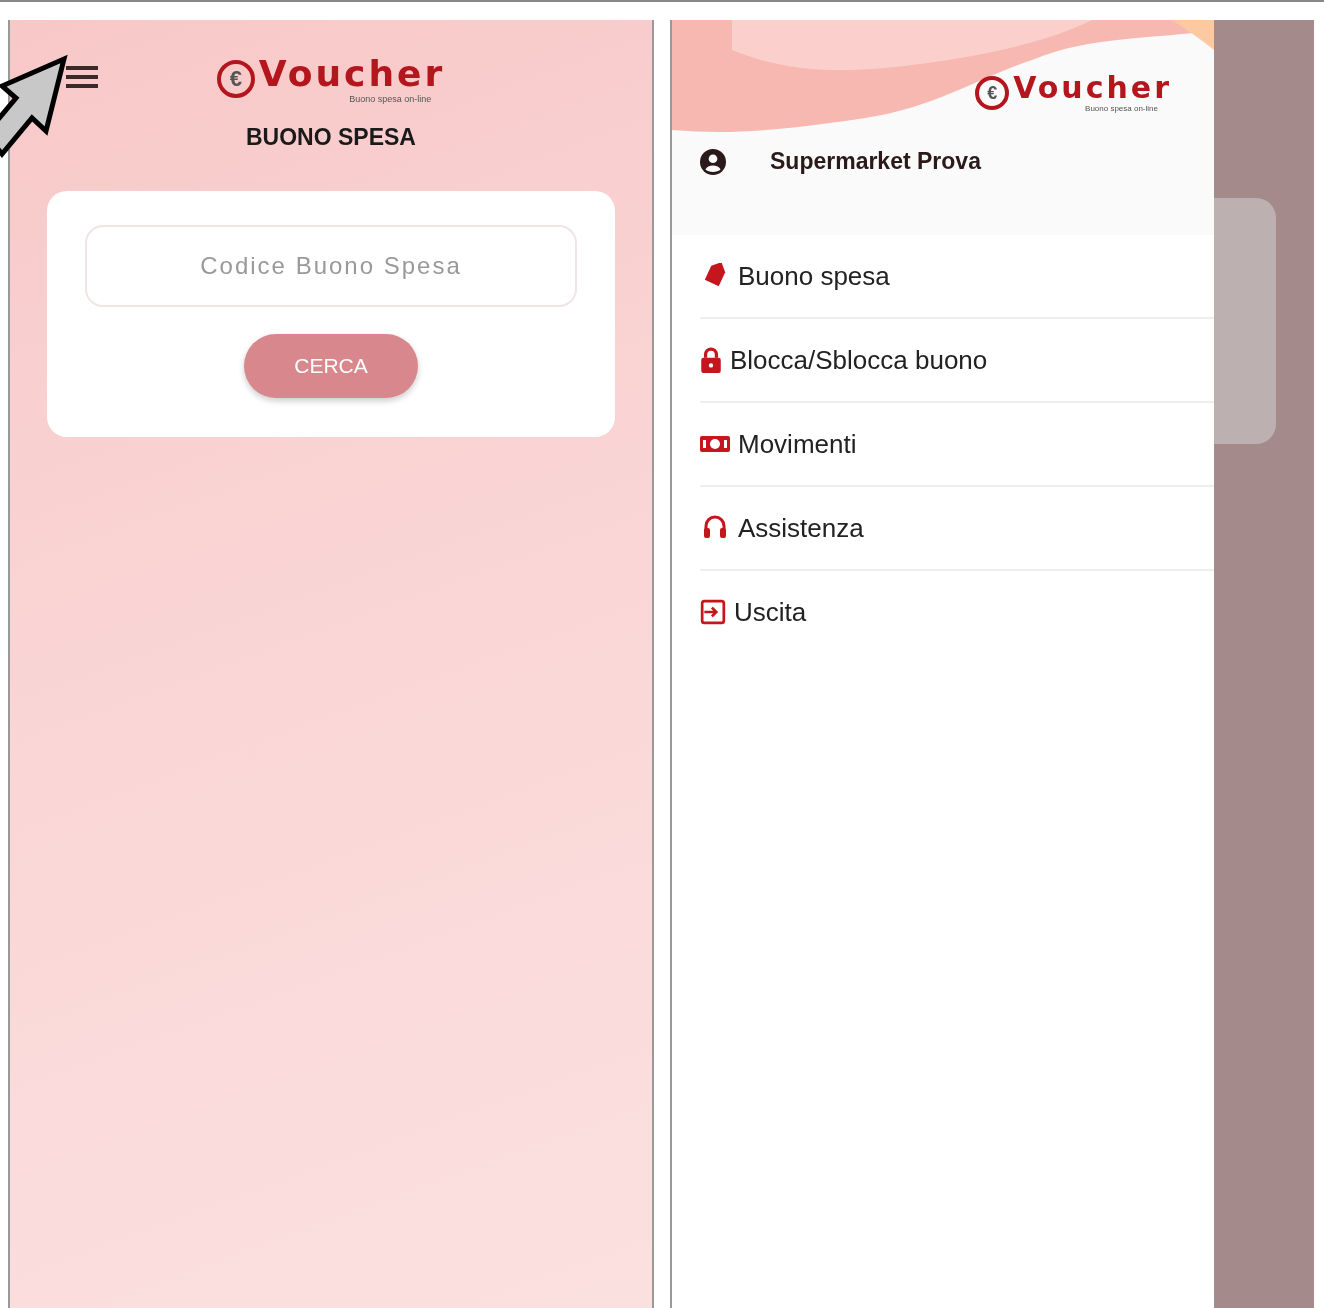  Describe the element at coordinates (875, 161) in the screenshot. I see `user-name: Supermarket Prova` at that location.